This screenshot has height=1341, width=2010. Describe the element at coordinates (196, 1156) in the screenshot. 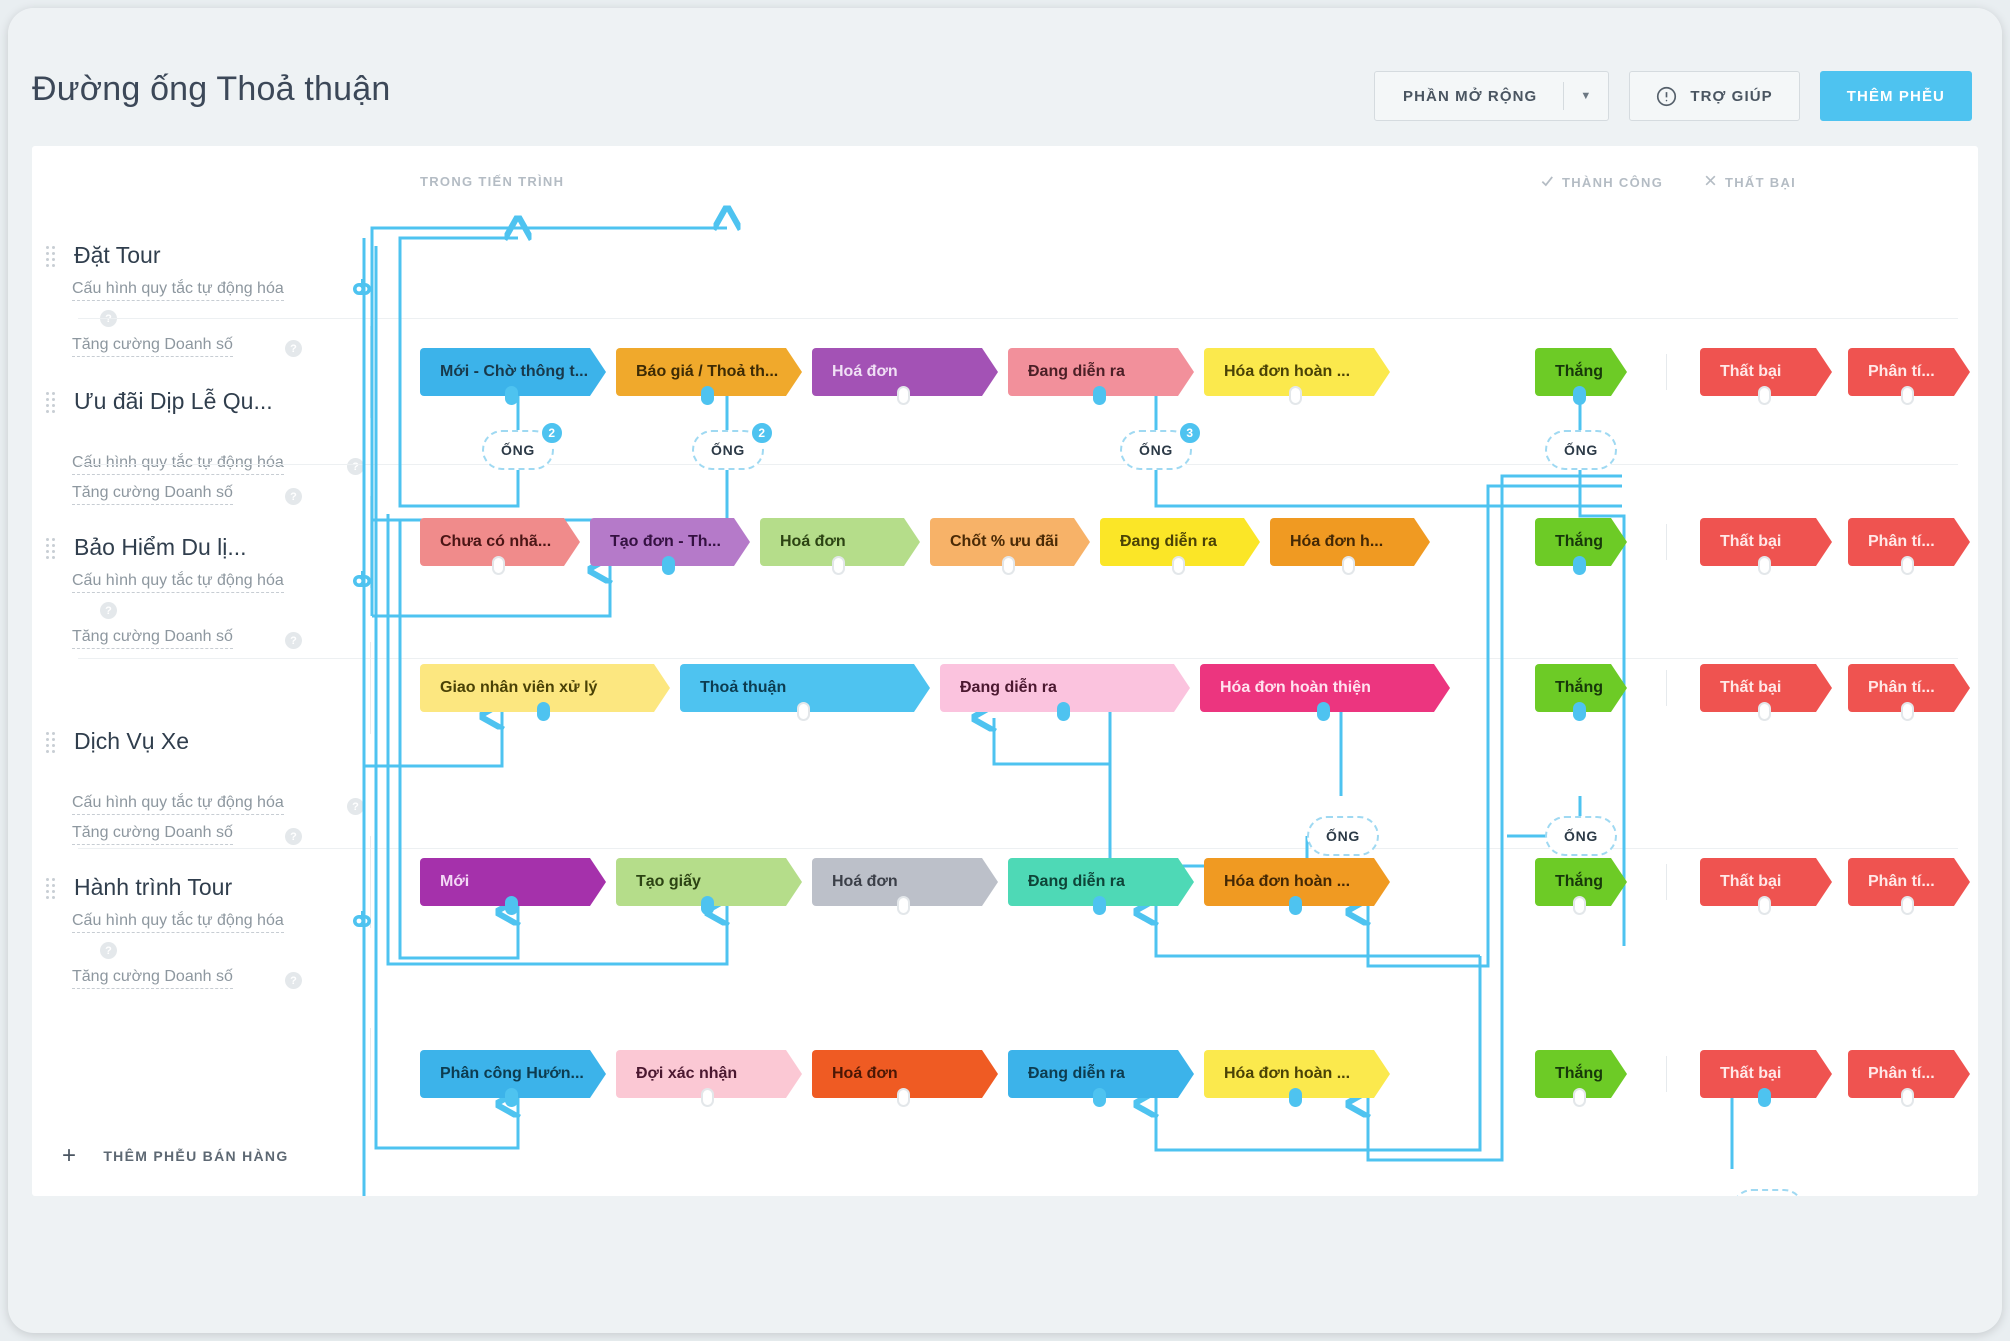

I see `add-funnel-label: THÊM PHỄU BÁN HÀNG` at that location.